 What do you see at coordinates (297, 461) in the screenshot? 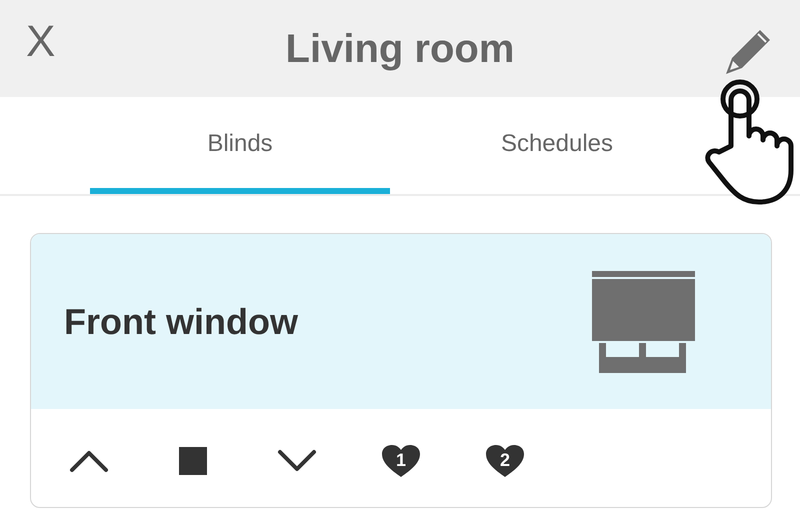
I see `chevron-down-icon` at bounding box center [297, 461].